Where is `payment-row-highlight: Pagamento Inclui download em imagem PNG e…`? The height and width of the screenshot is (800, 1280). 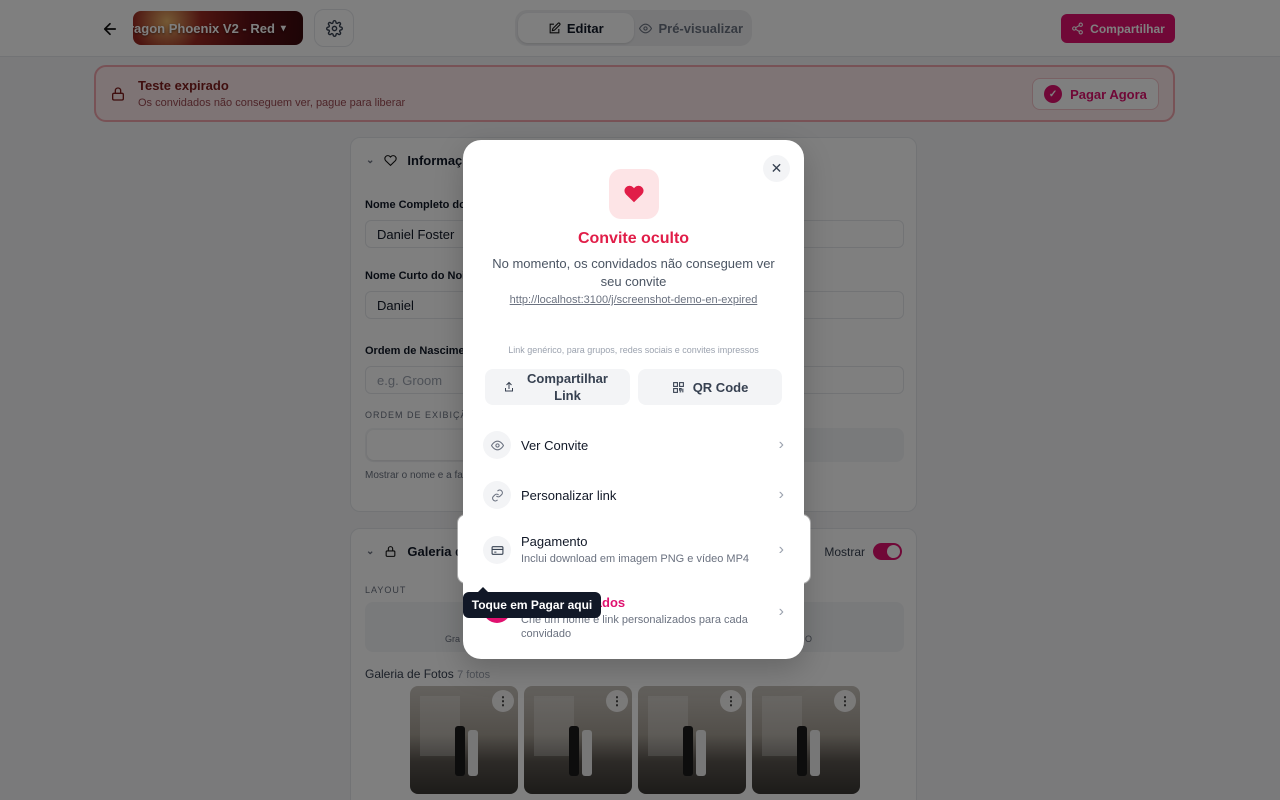 payment-row-highlight: Pagamento Inclui download em imagem PNG e… is located at coordinates (634, 549).